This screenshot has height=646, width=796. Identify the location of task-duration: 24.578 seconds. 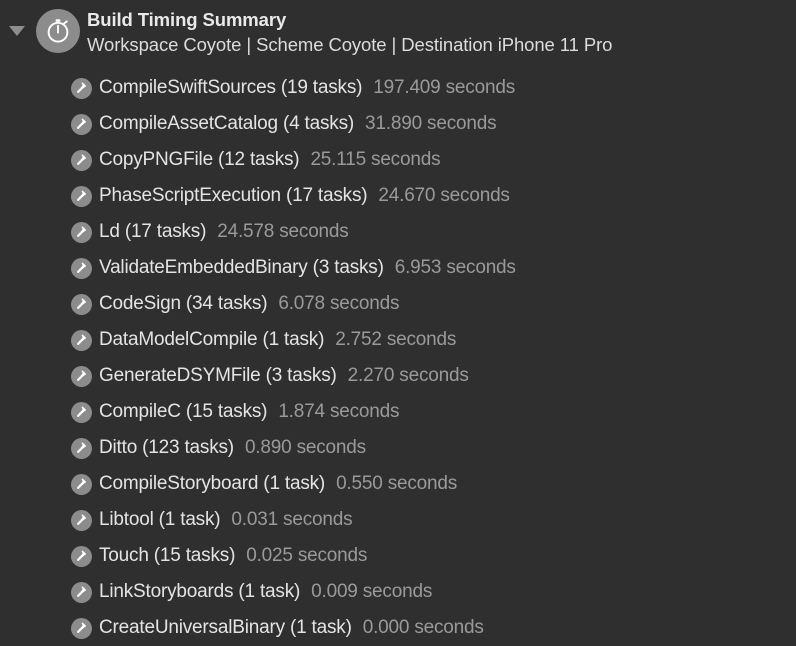
(283, 231).